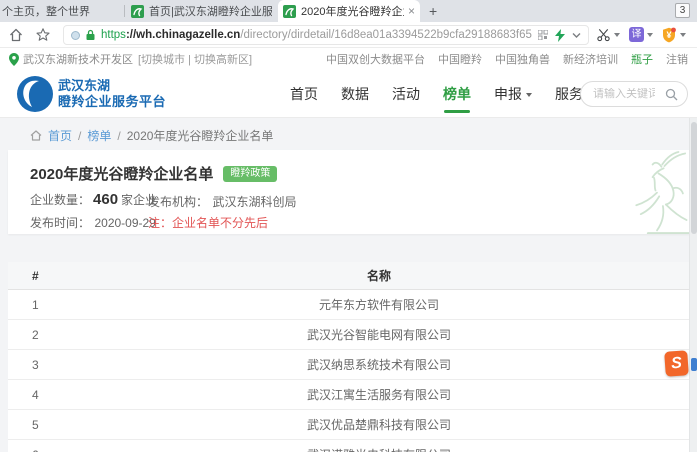 Image resolution: width=697 pixels, height=452 pixels. I want to click on secure-lock-icon, so click(90, 34).